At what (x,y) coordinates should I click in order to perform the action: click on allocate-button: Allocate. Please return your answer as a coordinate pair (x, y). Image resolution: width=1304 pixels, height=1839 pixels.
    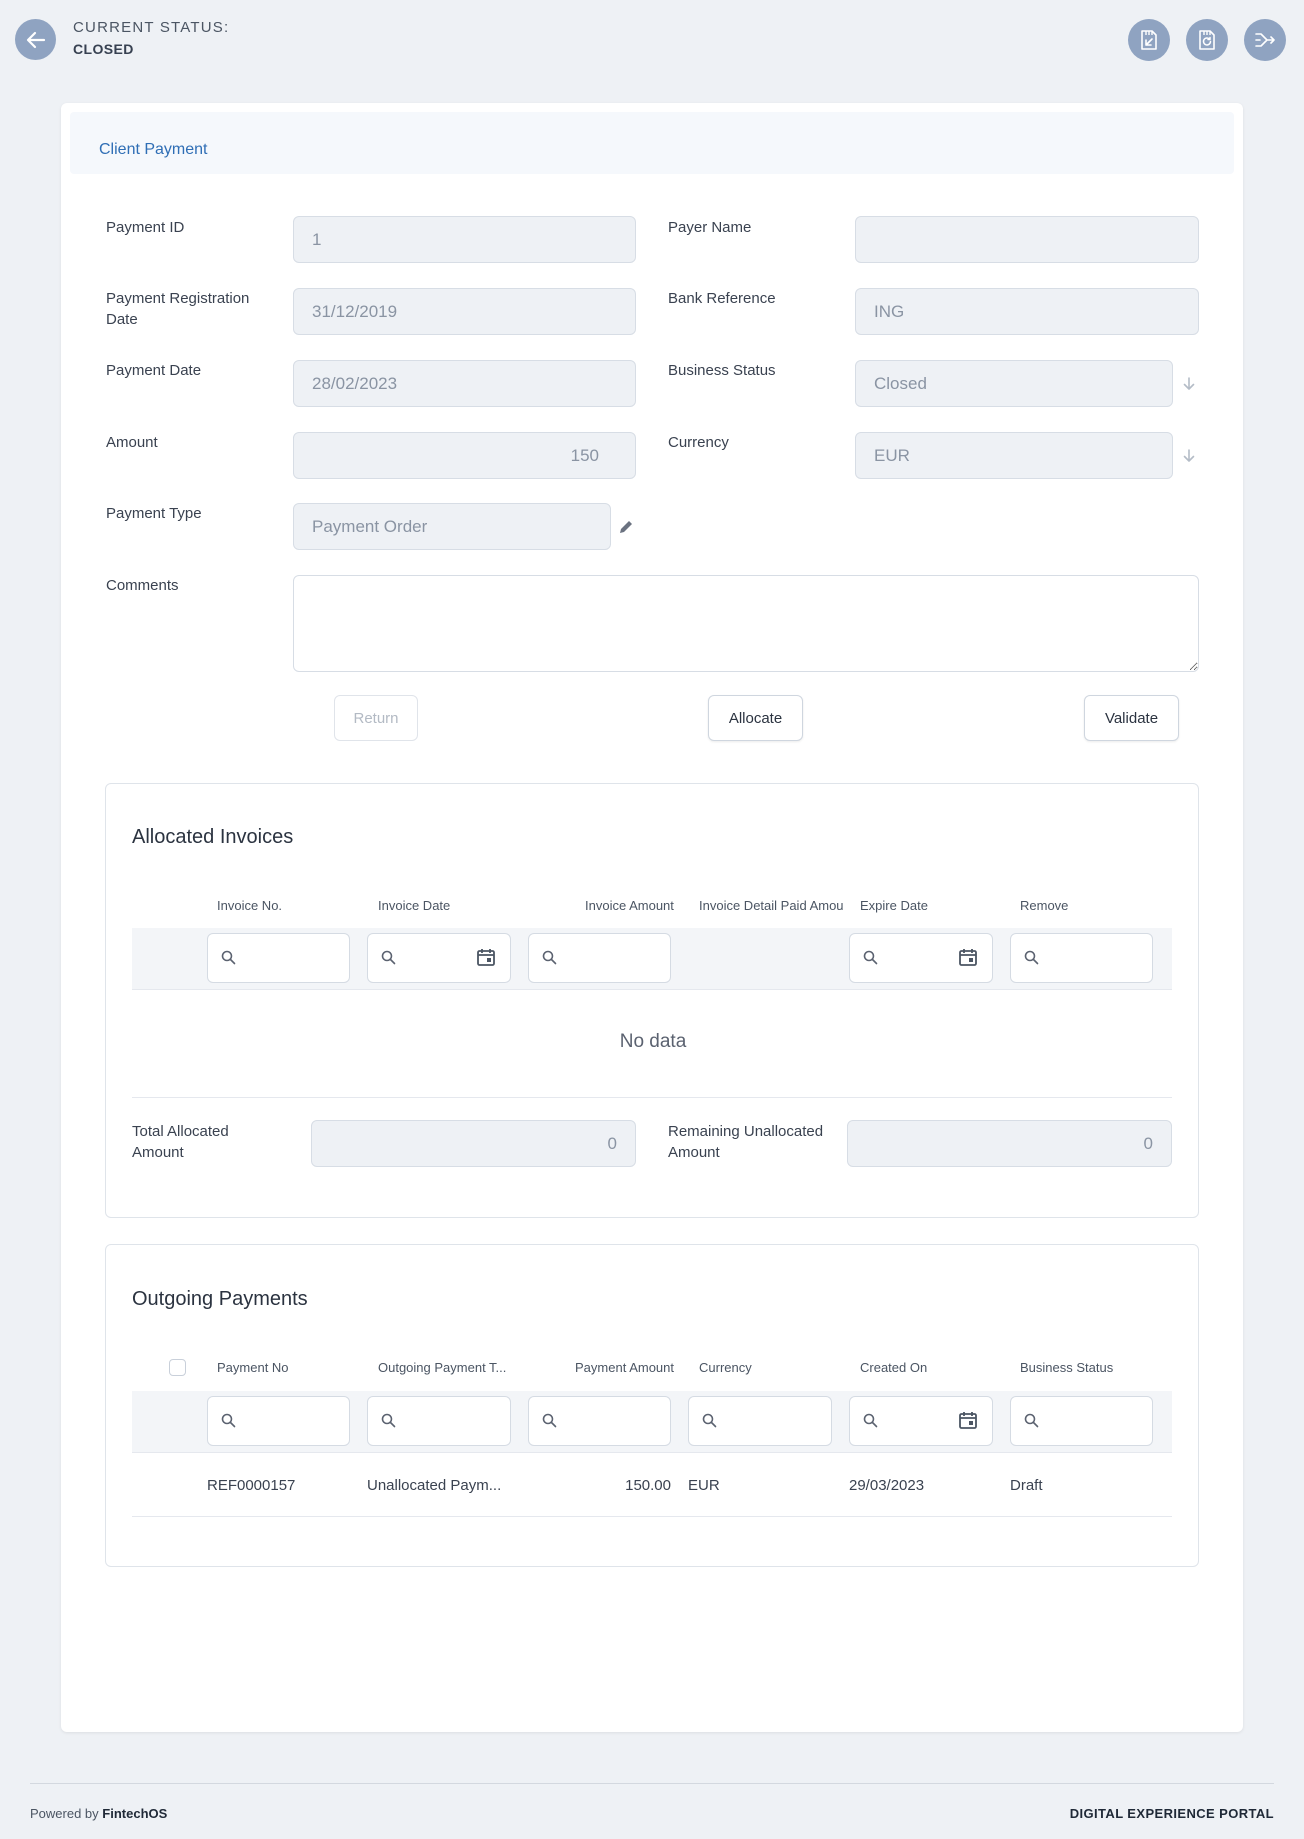
    Looking at the image, I should click on (755, 718).